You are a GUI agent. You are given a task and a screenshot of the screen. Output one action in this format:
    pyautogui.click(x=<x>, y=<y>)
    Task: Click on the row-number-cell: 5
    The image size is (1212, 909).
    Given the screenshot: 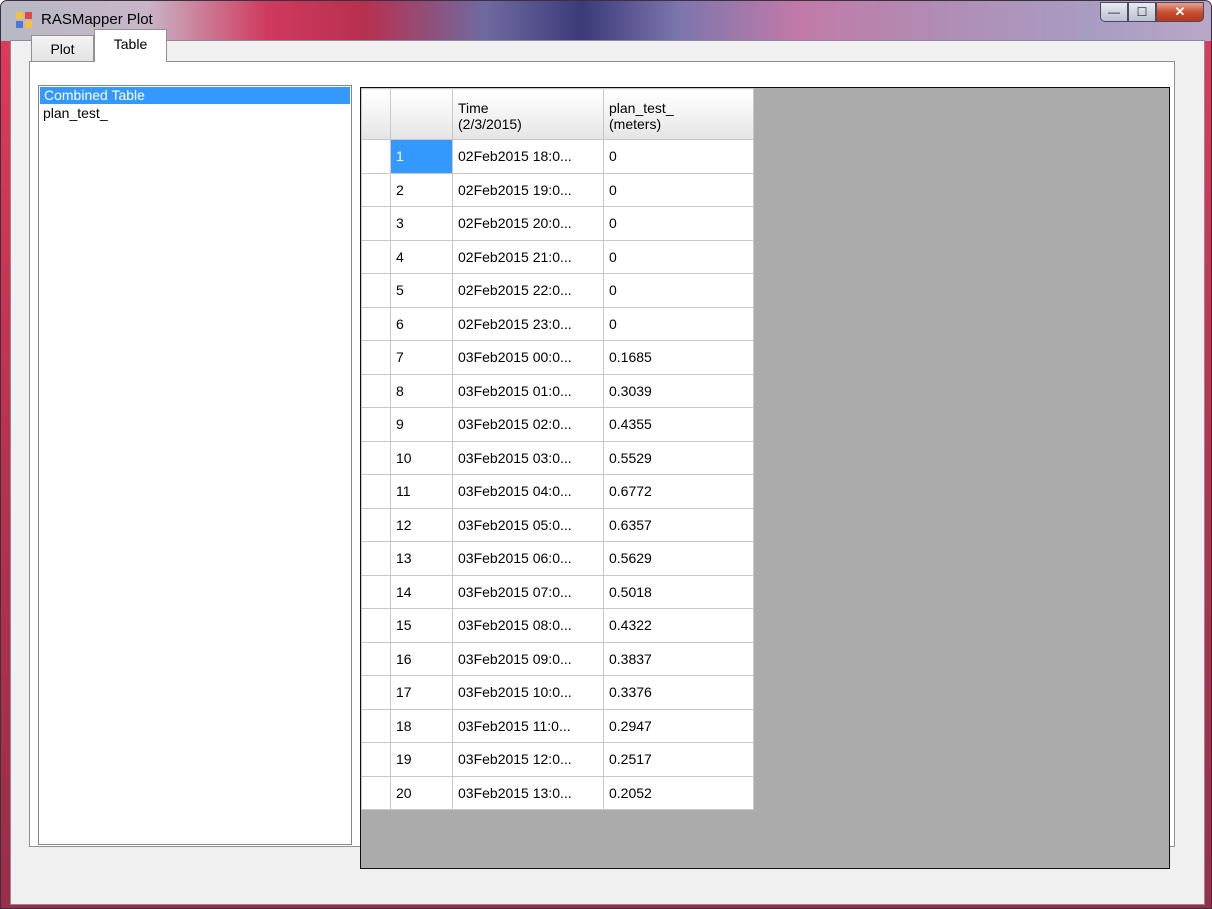 What is the action you would take?
    pyautogui.click(x=421, y=290)
    